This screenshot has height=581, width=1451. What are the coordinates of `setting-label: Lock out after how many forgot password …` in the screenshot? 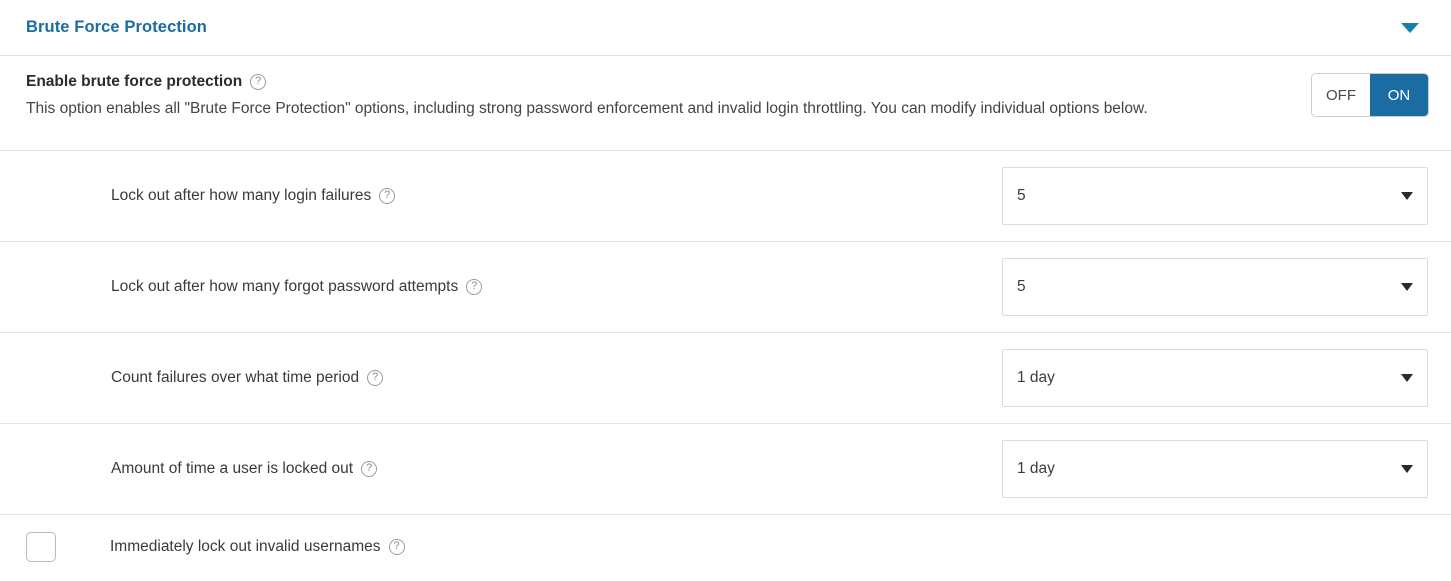 It's located at (285, 286).